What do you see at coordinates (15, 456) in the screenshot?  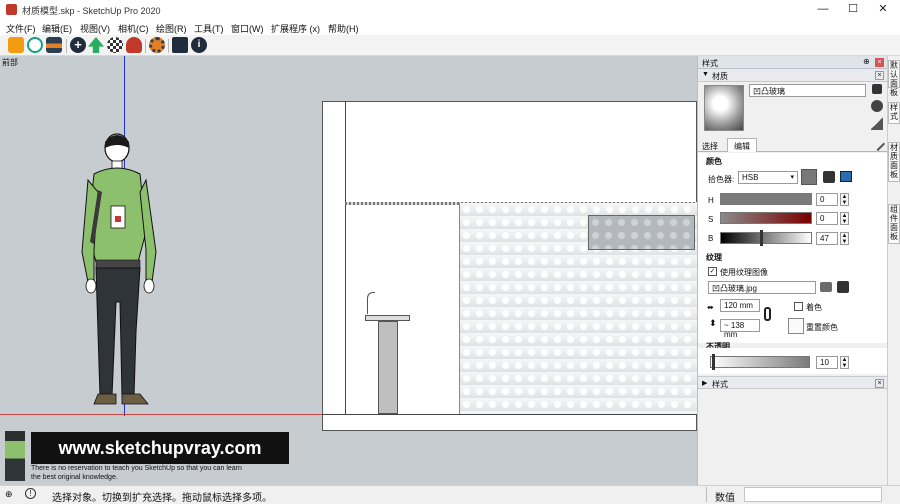 I see `watermark-figure-icon` at bounding box center [15, 456].